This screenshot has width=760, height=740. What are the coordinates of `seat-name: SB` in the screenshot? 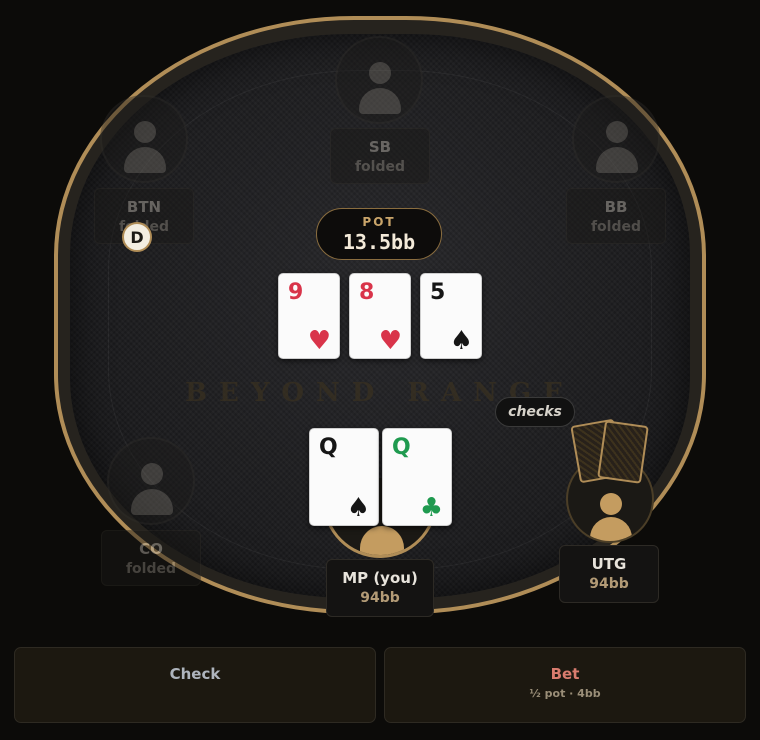 It's located at (380, 147).